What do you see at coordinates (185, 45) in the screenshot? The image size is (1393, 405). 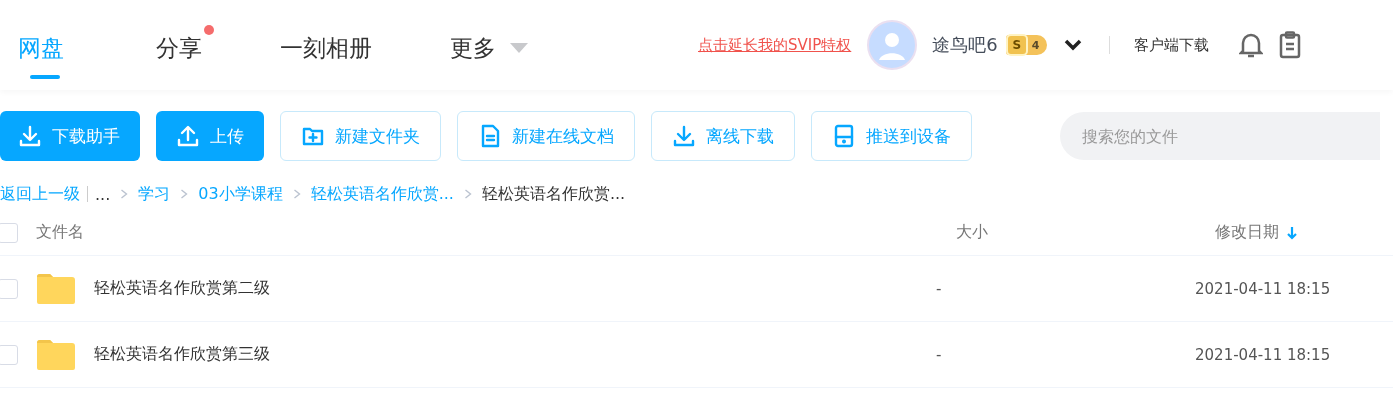 I see `nav-tab: 分享` at bounding box center [185, 45].